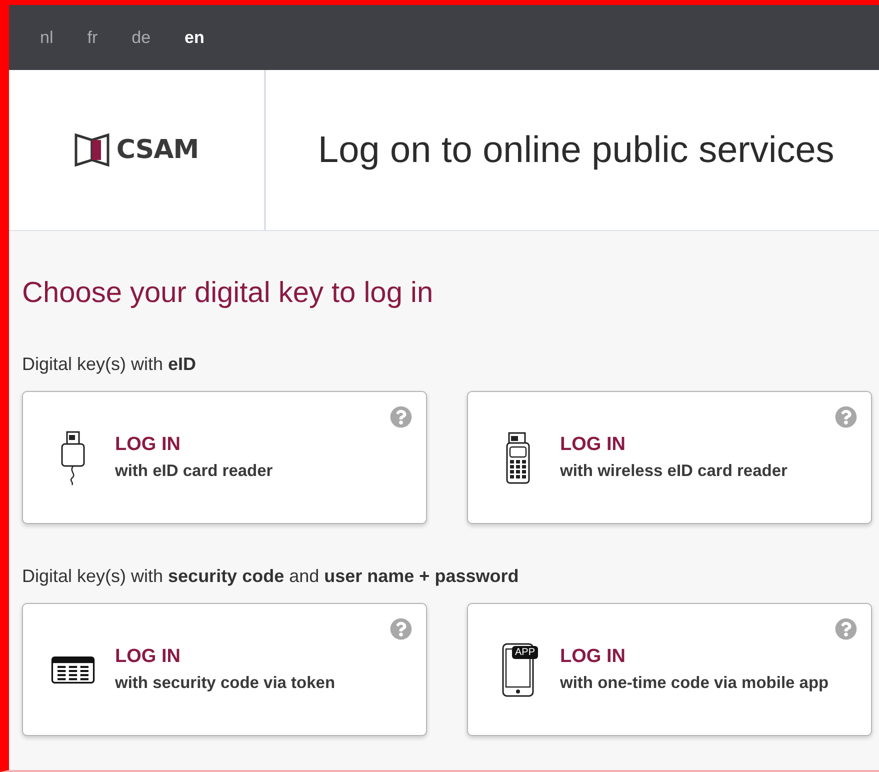 The height and width of the screenshot is (772, 879). What do you see at coordinates (93, 150) in the screenshot?
I see `door-logo-icon` at bounding box center [93, 150].